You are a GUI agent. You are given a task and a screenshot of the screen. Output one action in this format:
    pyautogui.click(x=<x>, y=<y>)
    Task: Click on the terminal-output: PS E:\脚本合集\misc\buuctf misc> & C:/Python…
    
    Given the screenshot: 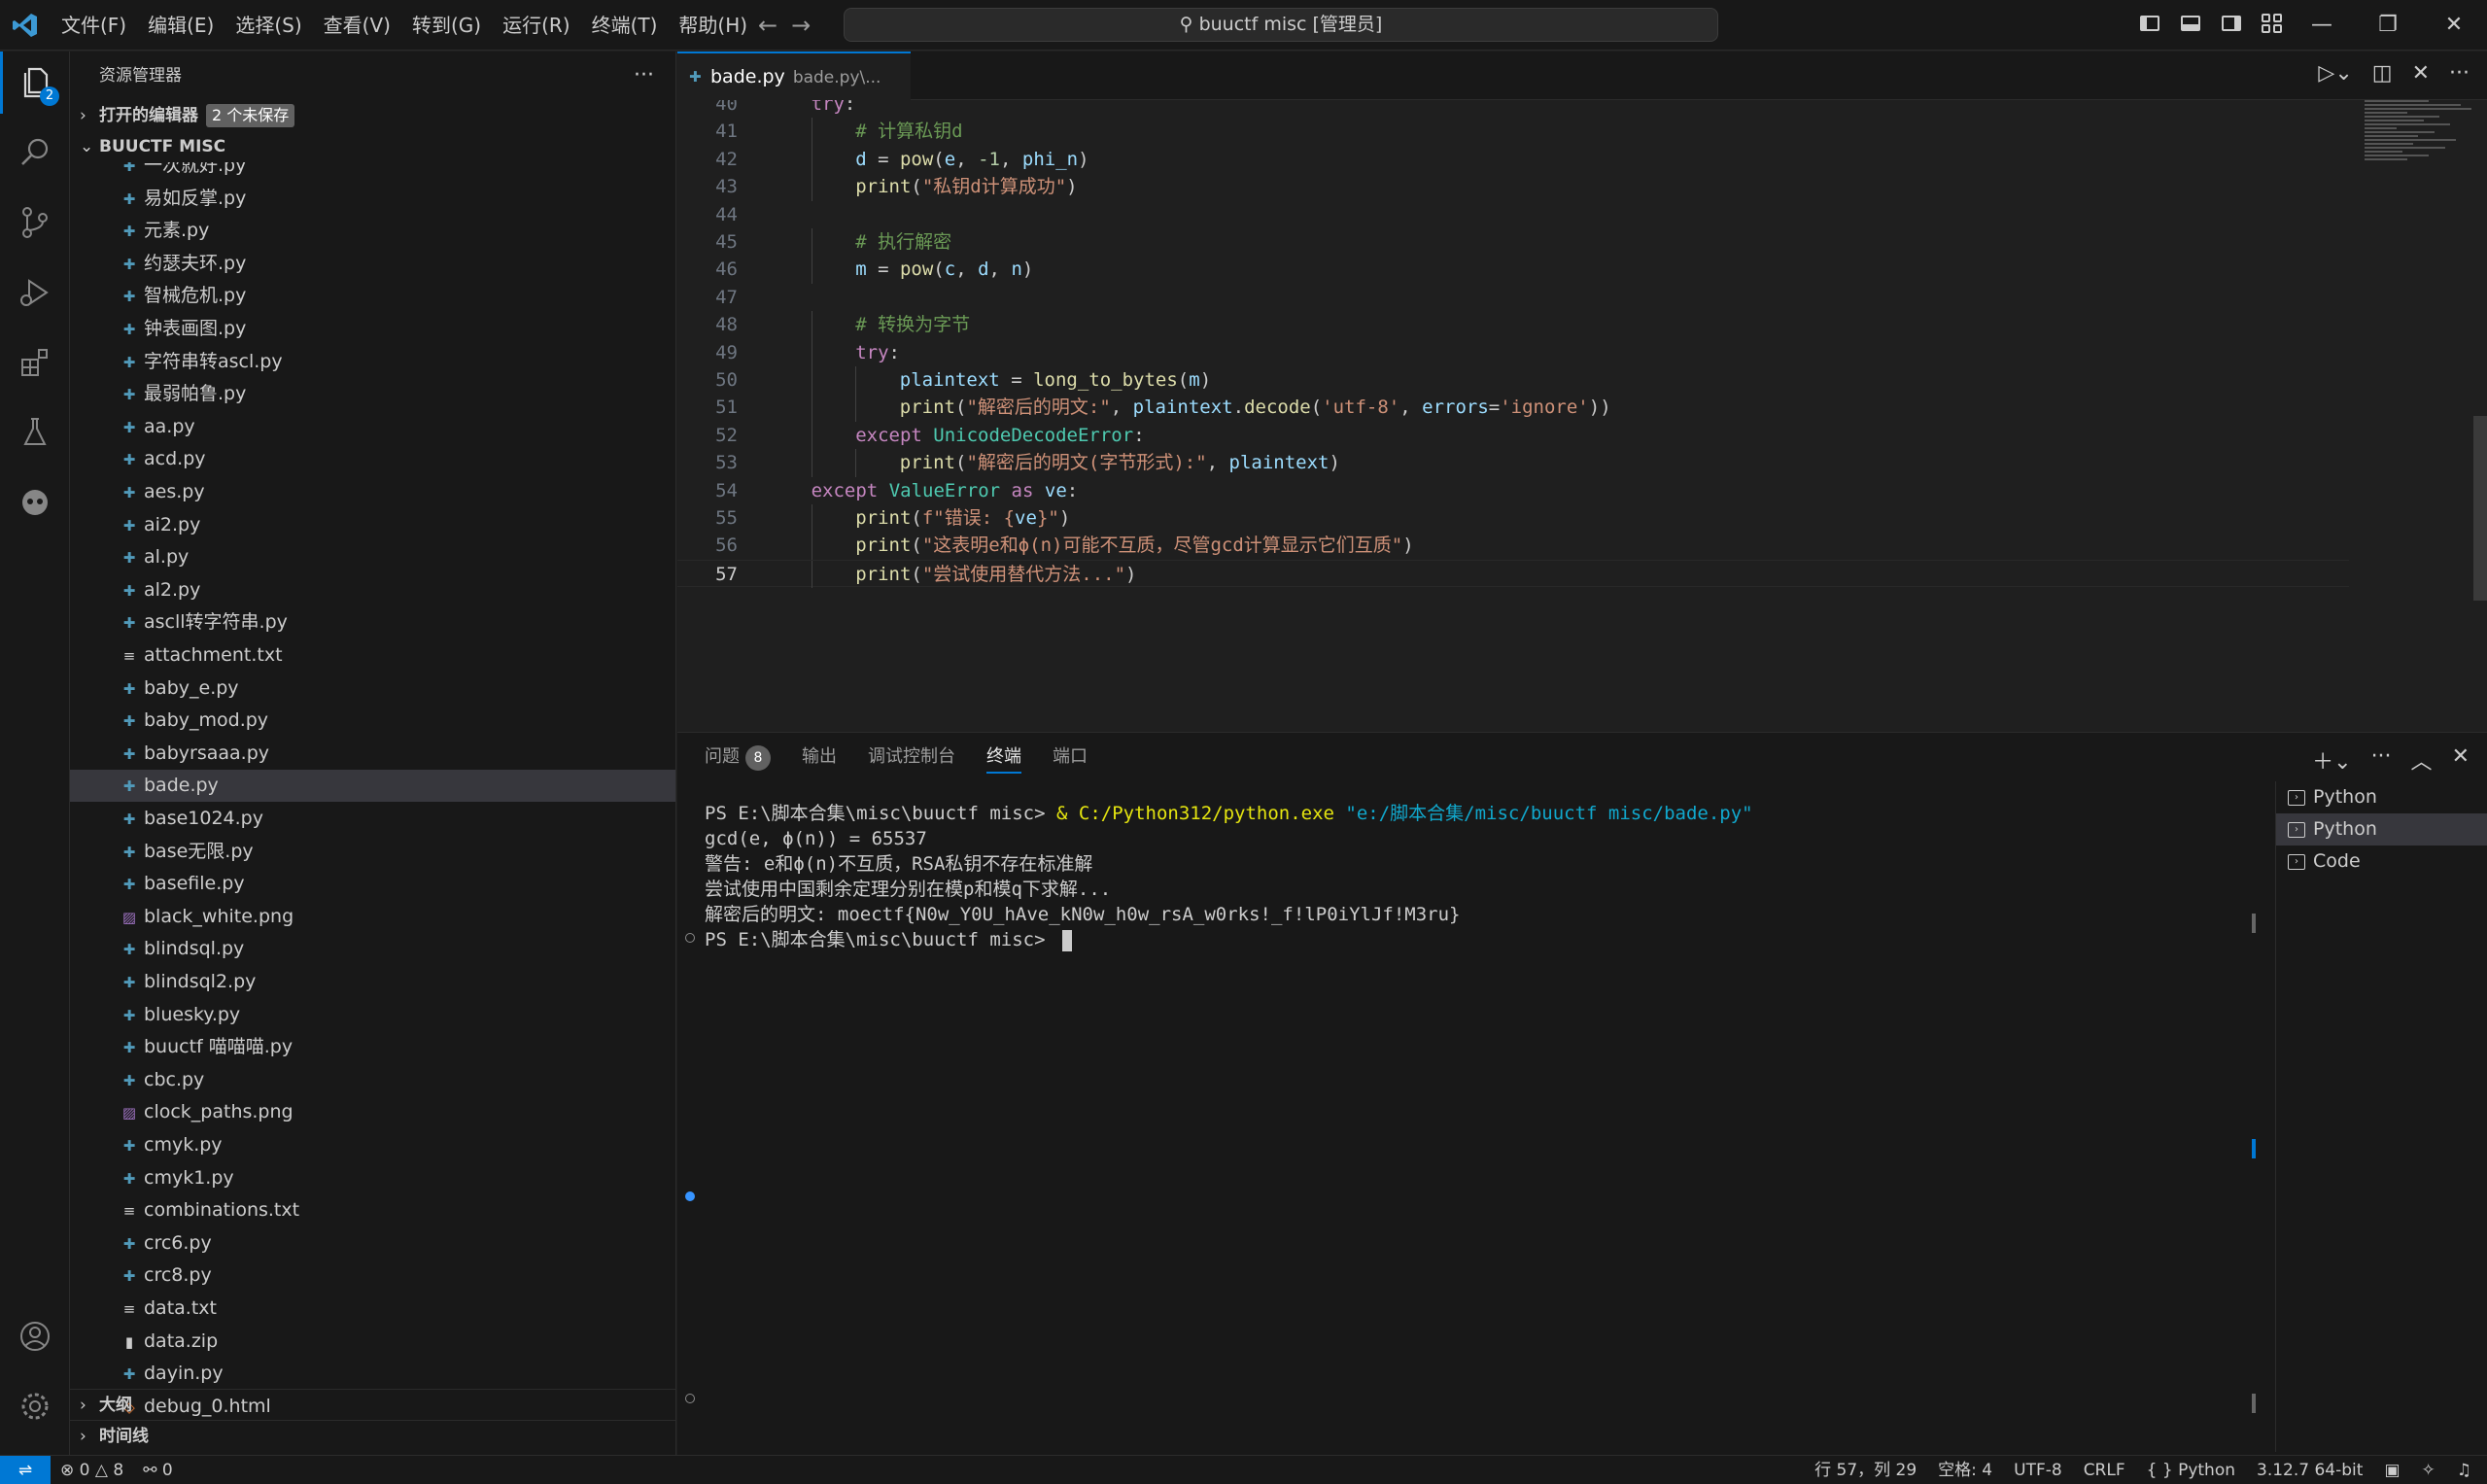 What is the action you would take?
    pyautogui.click(x=1327, y=876)
    